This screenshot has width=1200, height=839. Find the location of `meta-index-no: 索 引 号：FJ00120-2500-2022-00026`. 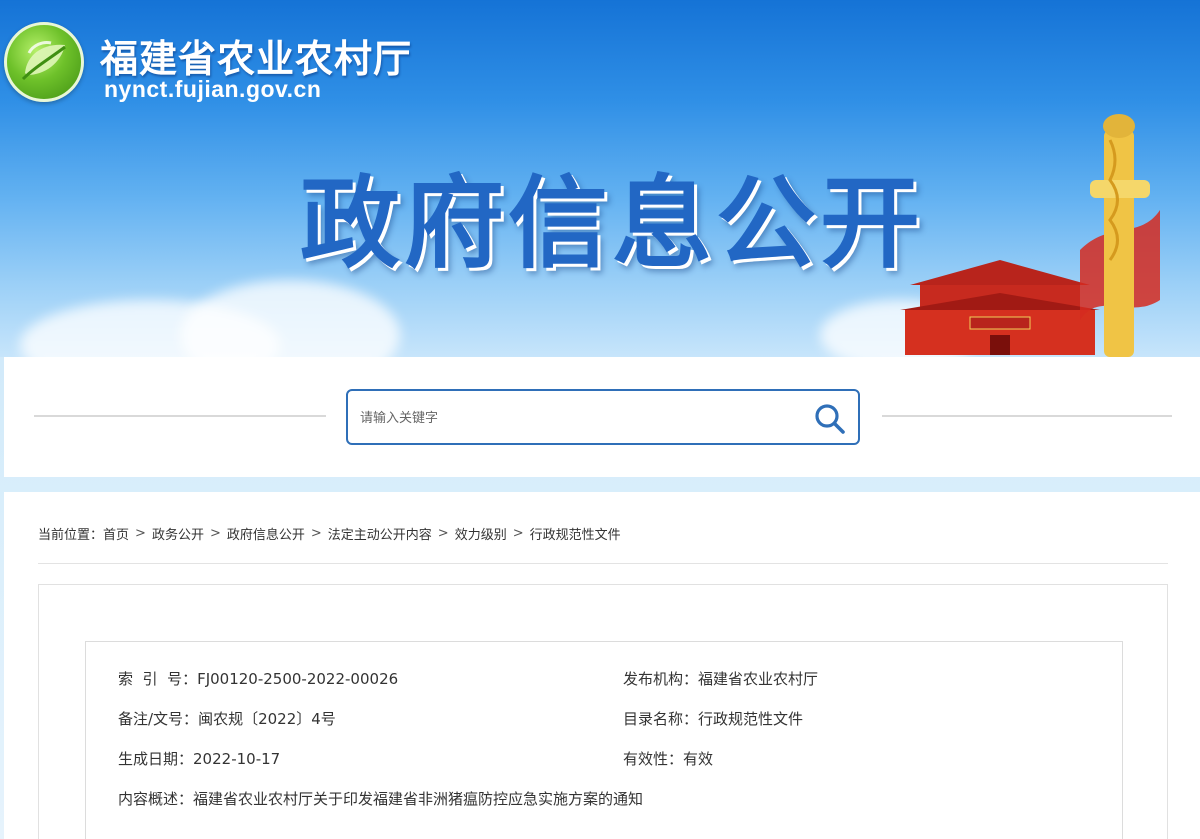

meta-index-no: 索 引 号：FJ00120-2500-2022-00026 is located at coordinates (258, 678).